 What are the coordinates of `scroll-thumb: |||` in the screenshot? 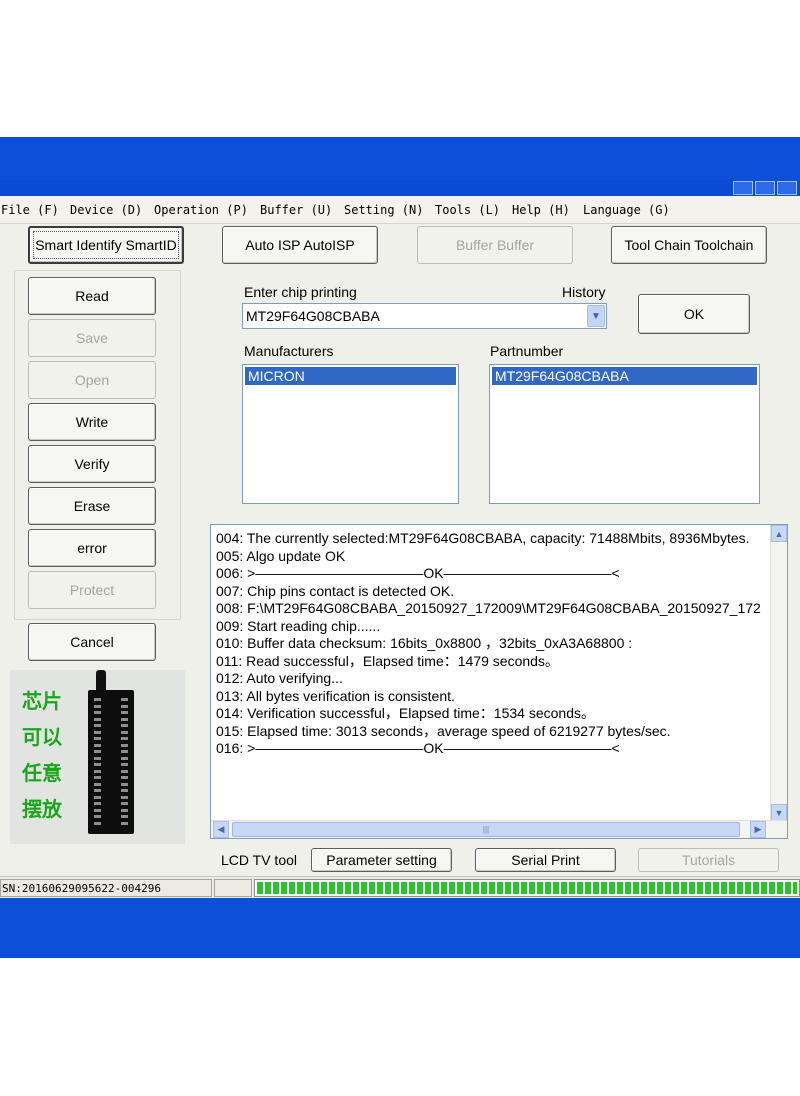 It's located at (486, 829).